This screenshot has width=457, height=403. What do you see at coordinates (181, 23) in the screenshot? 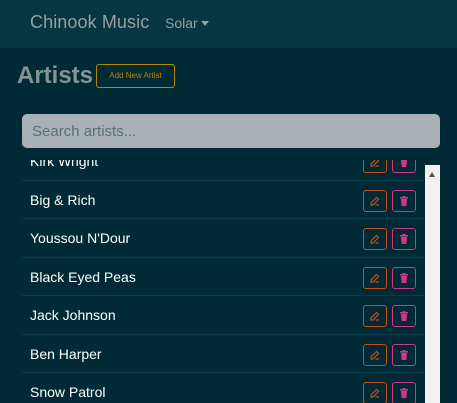
I see `theme-dropdown-label: Solar` at bounding box center [181, 23].